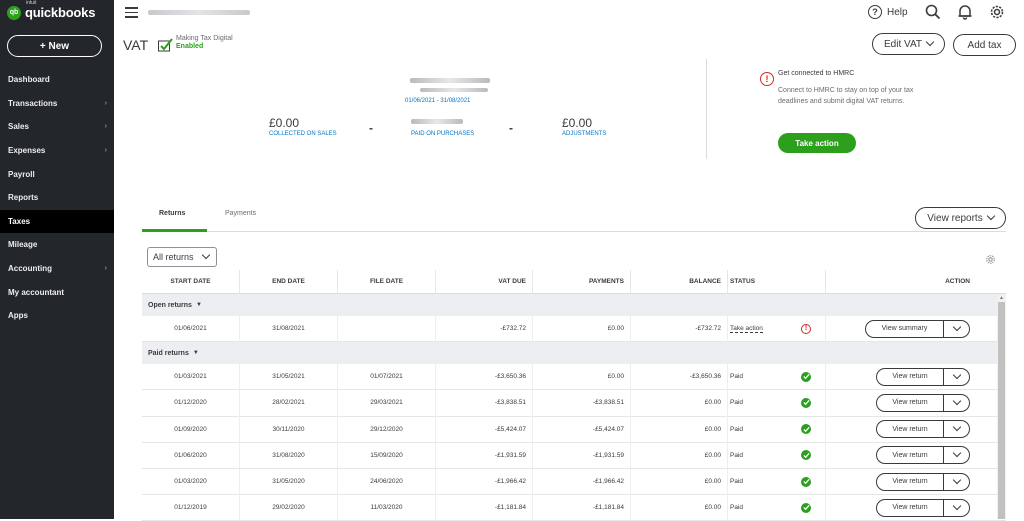 The height and width of the screenshot is (521, 1024). I want to click on help-icon: ?, so click(875, 12).